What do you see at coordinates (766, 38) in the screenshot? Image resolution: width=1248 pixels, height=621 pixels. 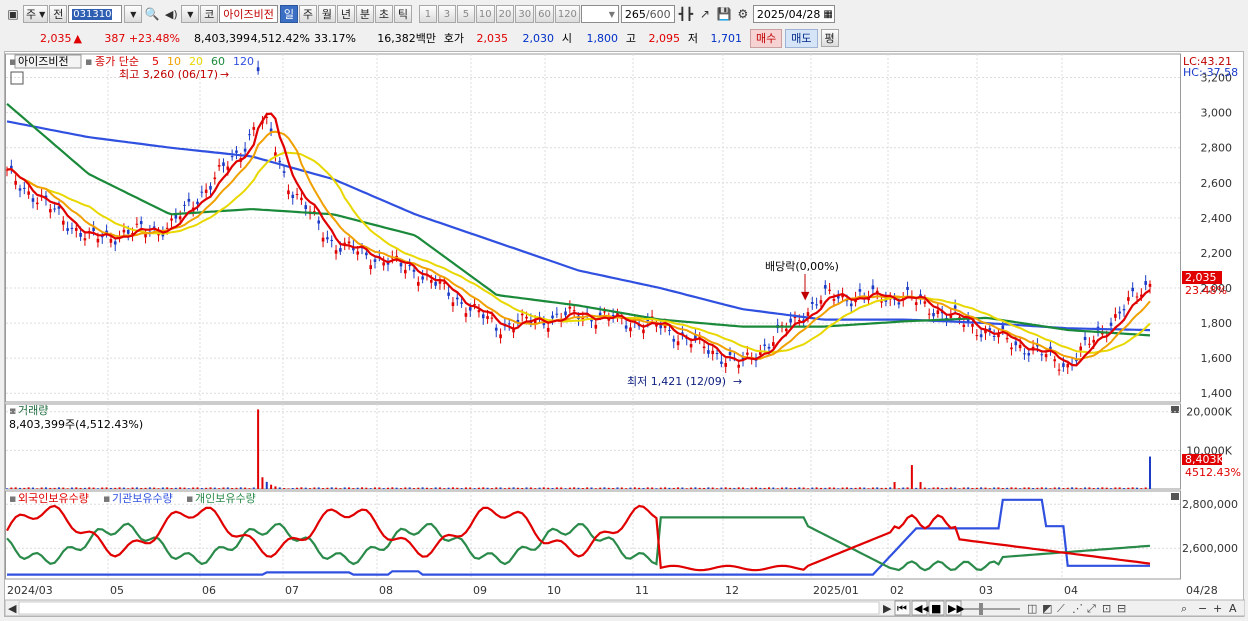 I see `buy-button: 매수` at bounding box center [766, 38].